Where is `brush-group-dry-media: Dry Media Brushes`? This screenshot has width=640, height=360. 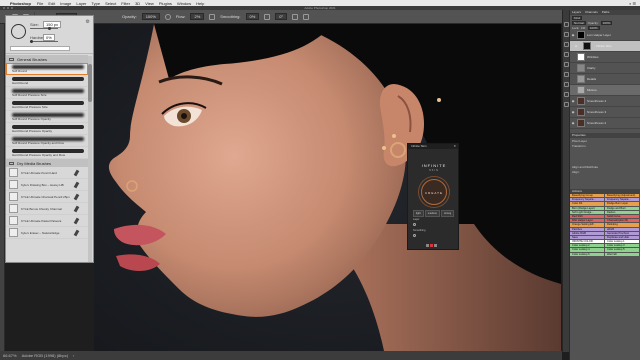
brush-group-dry-media: Dry Media Brushes is located at coordinates (47, 163).